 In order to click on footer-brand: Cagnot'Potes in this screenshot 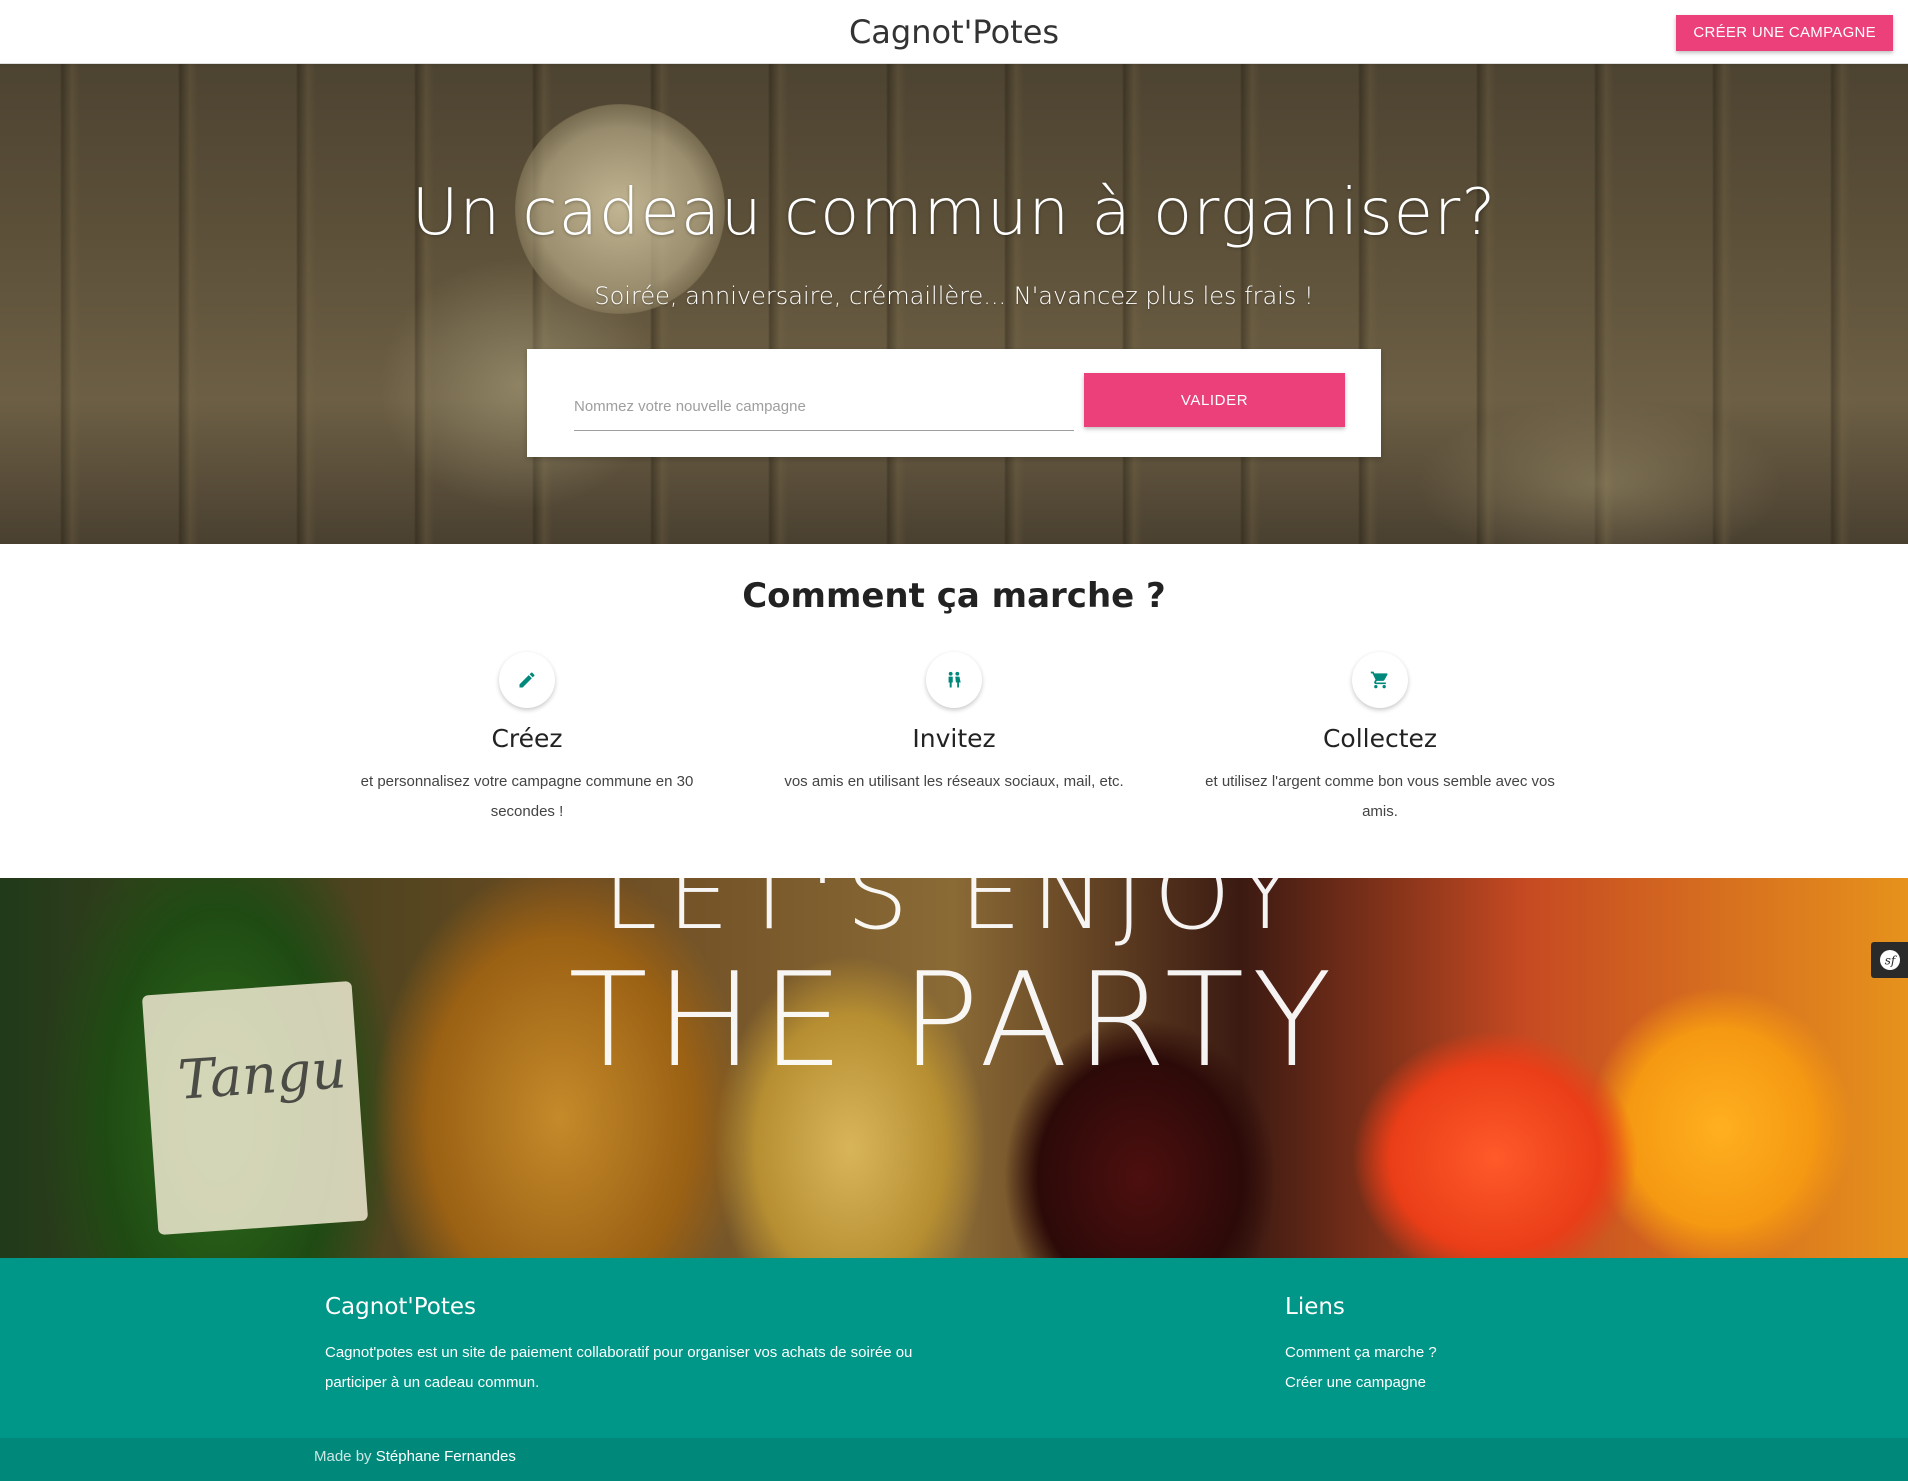, I will do `click(401, 1307)`.